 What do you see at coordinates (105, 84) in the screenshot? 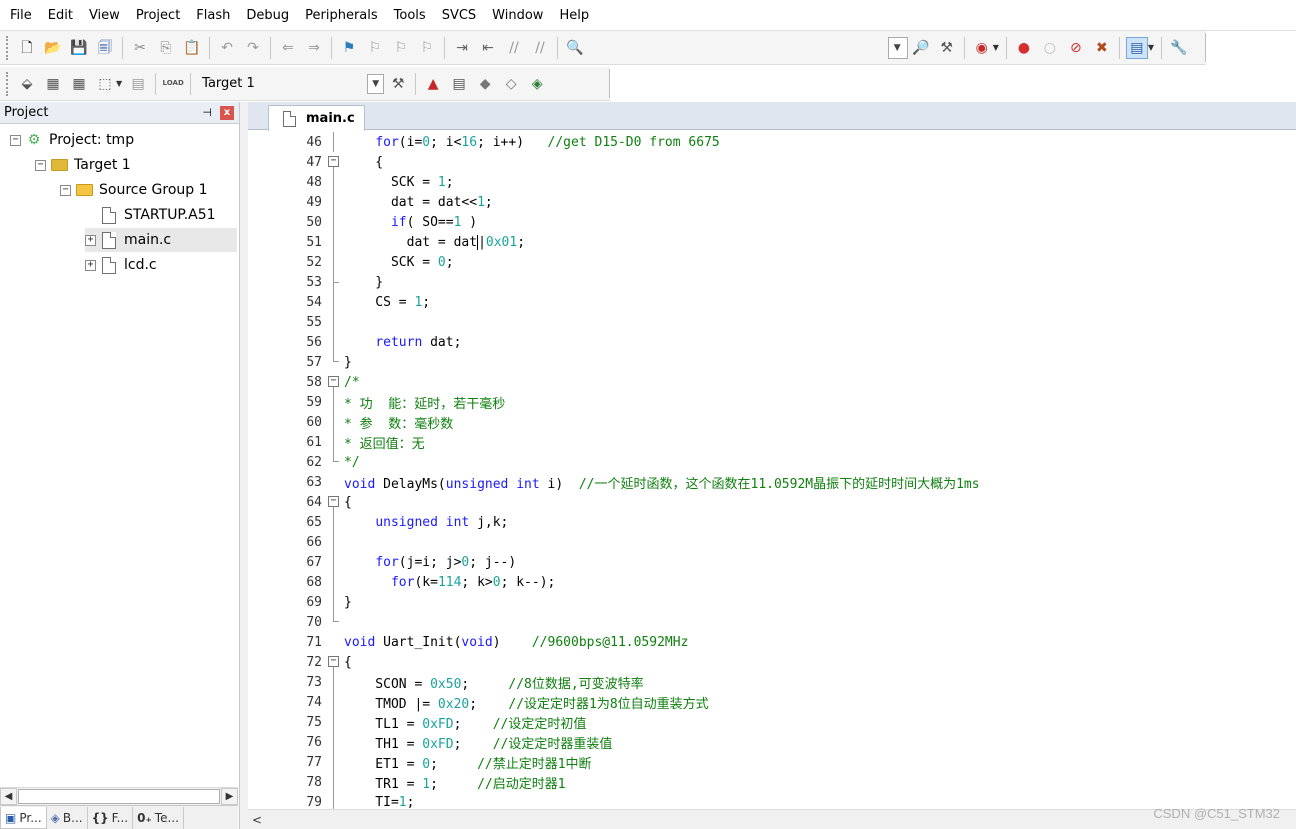
I see `batch-build-icon: ⬚` at bounding box center [105, 84].